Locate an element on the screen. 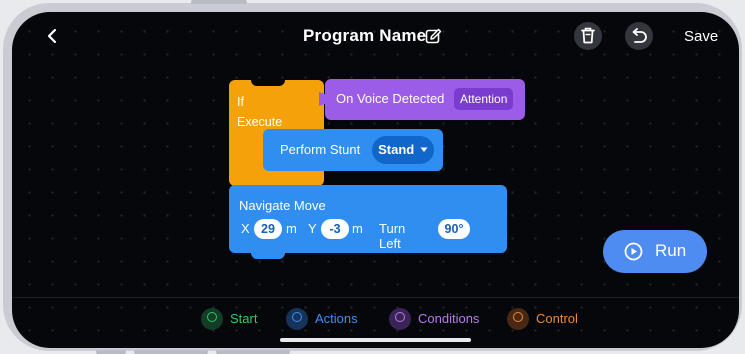 This screenshot has height=354, width=745. home-indicator is located at coordinates (375, 340).